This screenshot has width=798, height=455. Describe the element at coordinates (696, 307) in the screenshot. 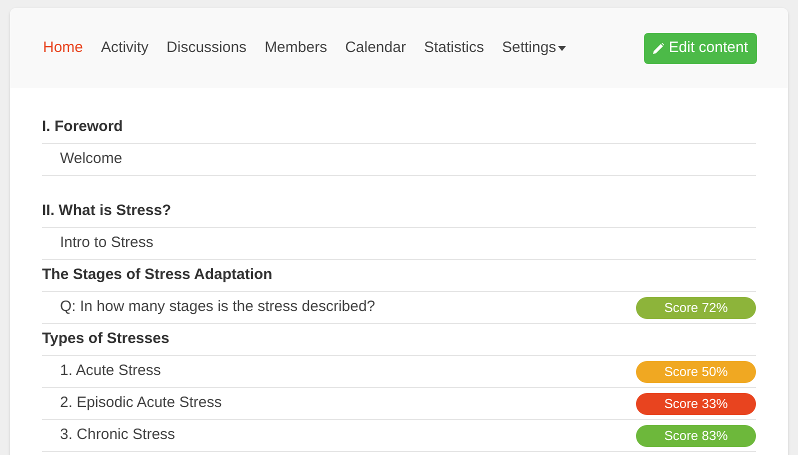

I see `score-badge: Score 72%` at that location.